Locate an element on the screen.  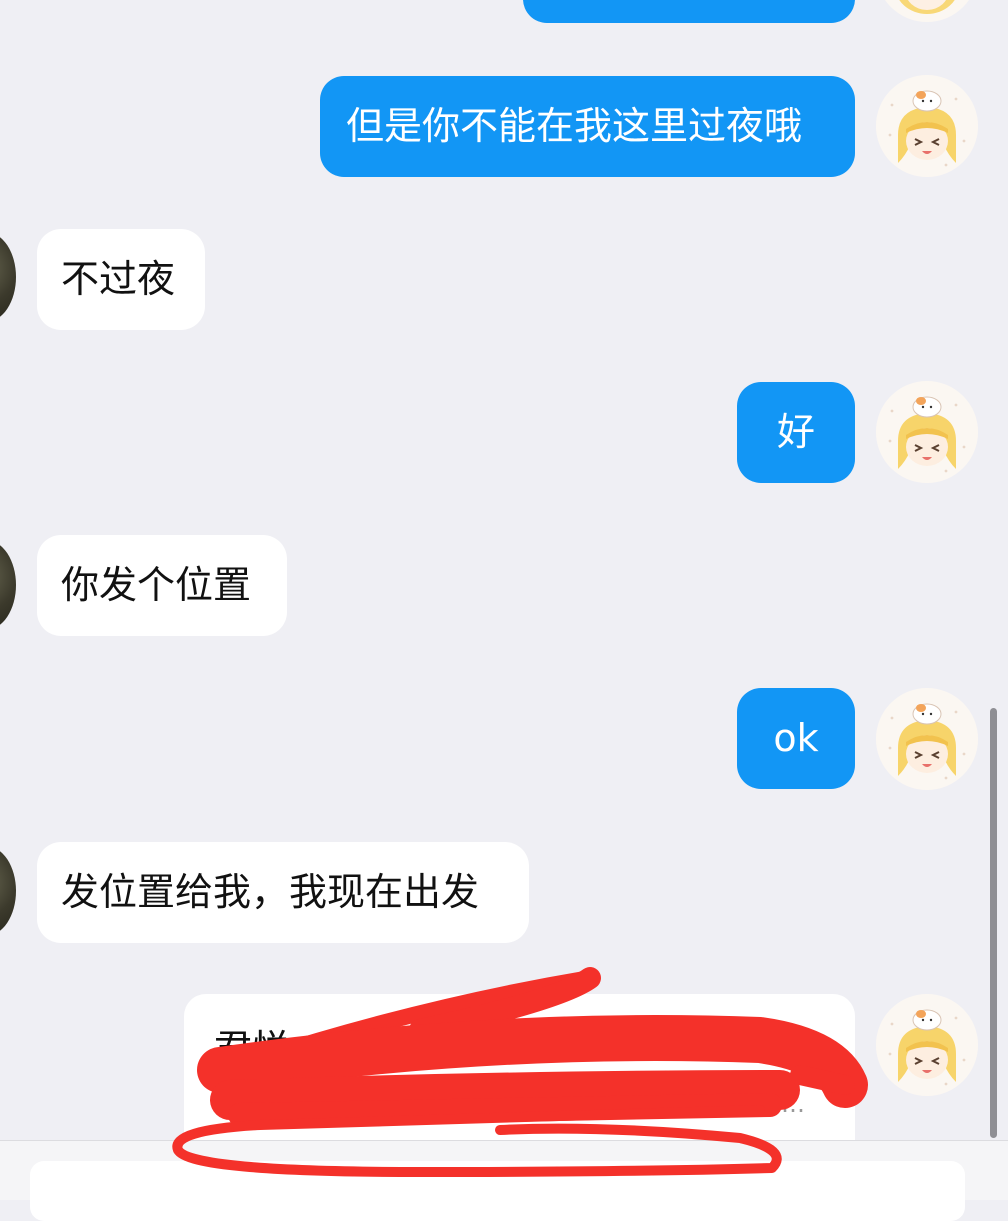
message-bubble-outgoing: ok is located at coordinates (796, 738).